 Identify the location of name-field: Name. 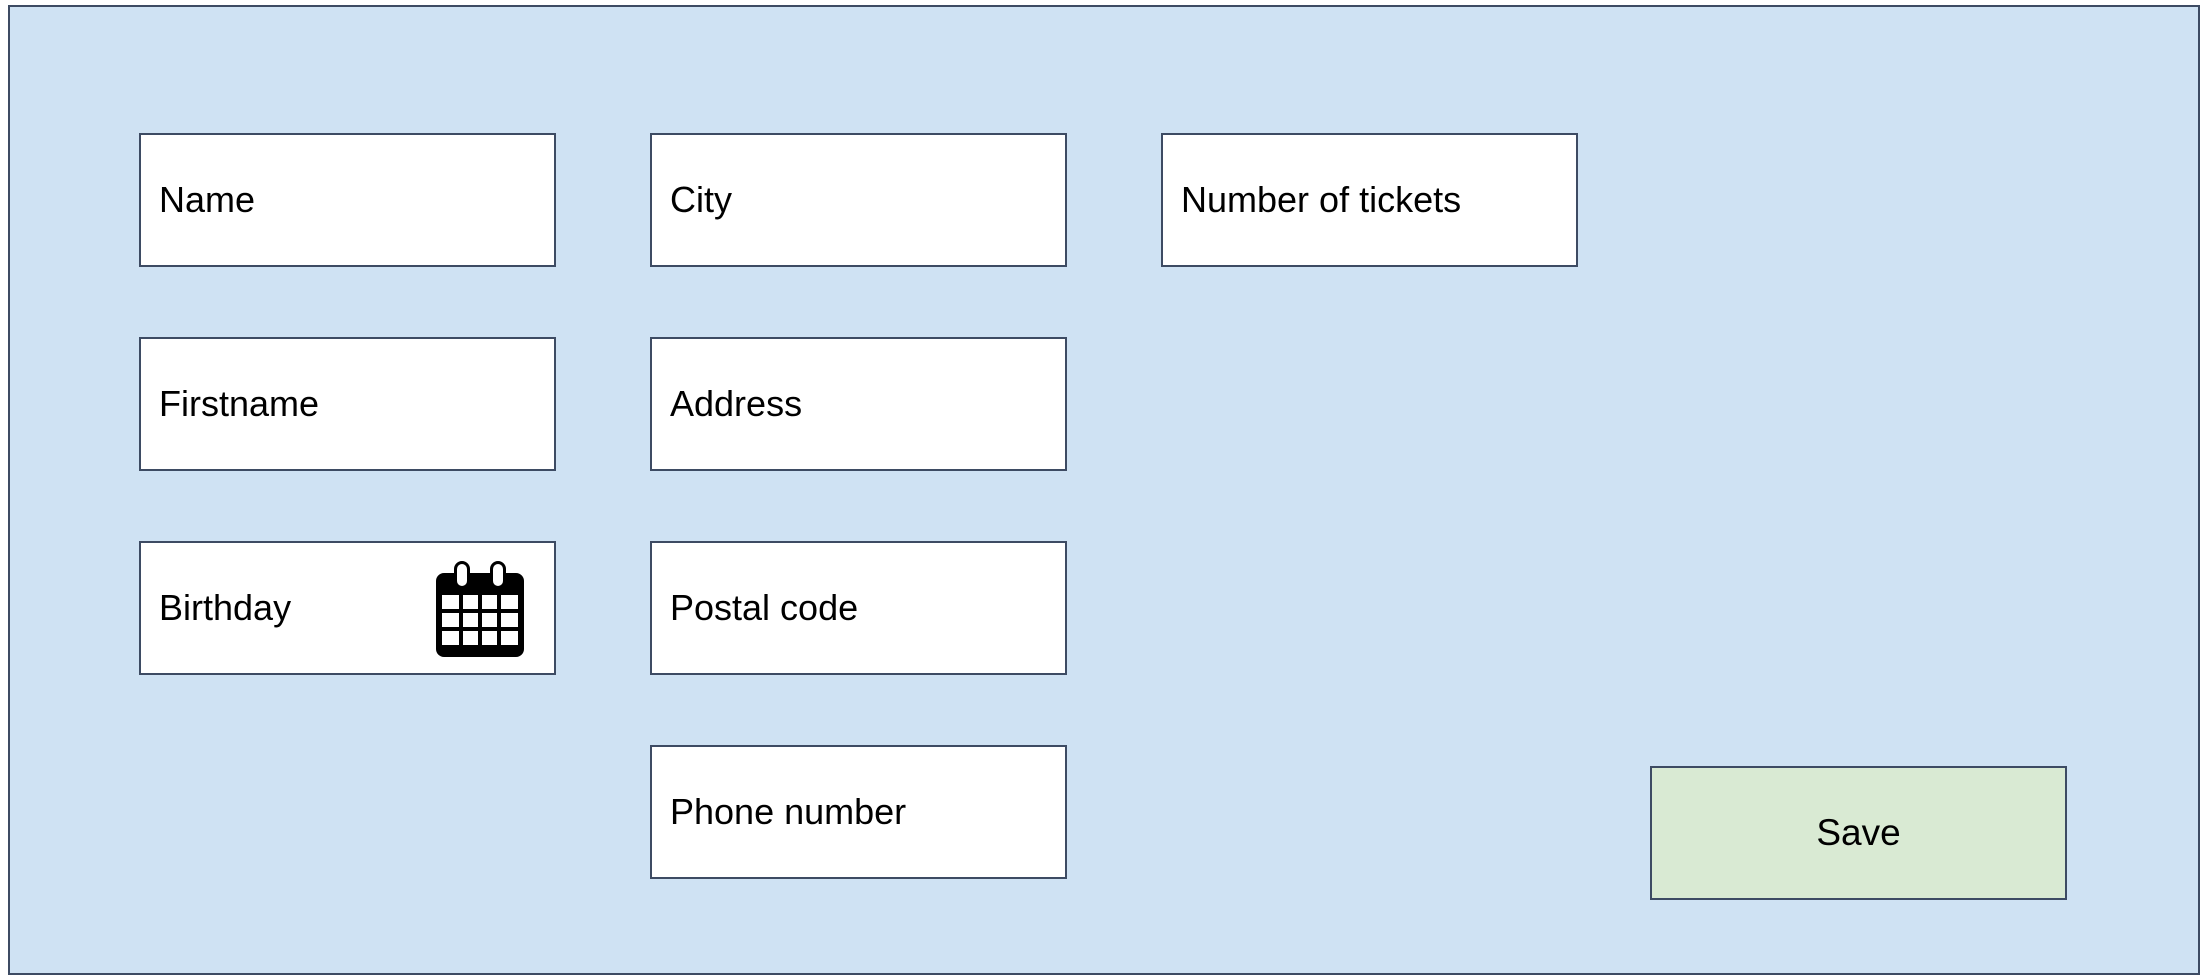
(347, 200).